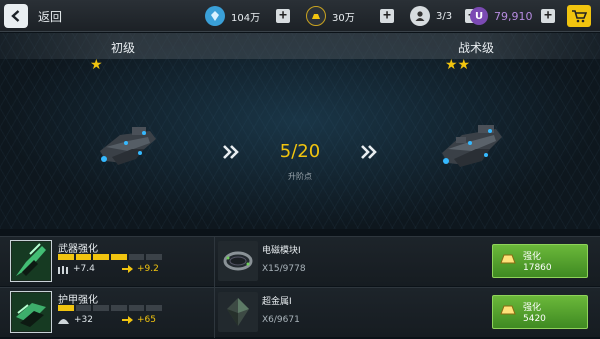  What do you see at coordinates (238, 261) in the screenshot?
I see `electromagnetic-module-icon` at bounding box center [238, 261].